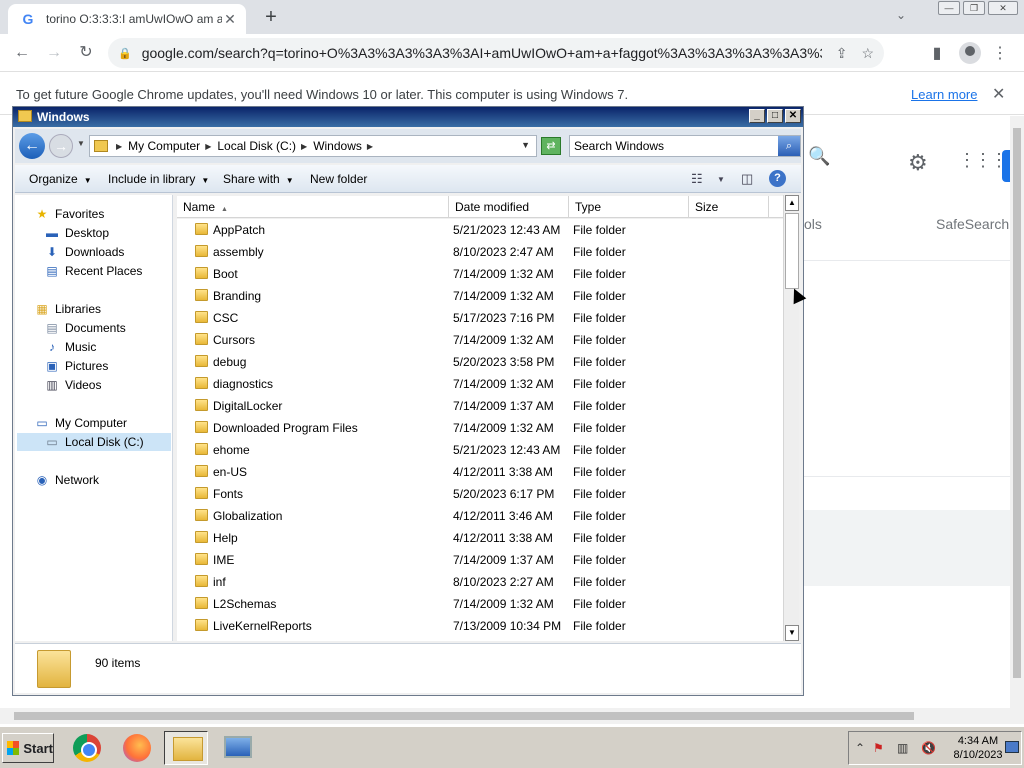 The image size is (1024, 768). I want to click on scroll-down-arrow-icon: ▼, so click(792, 633).